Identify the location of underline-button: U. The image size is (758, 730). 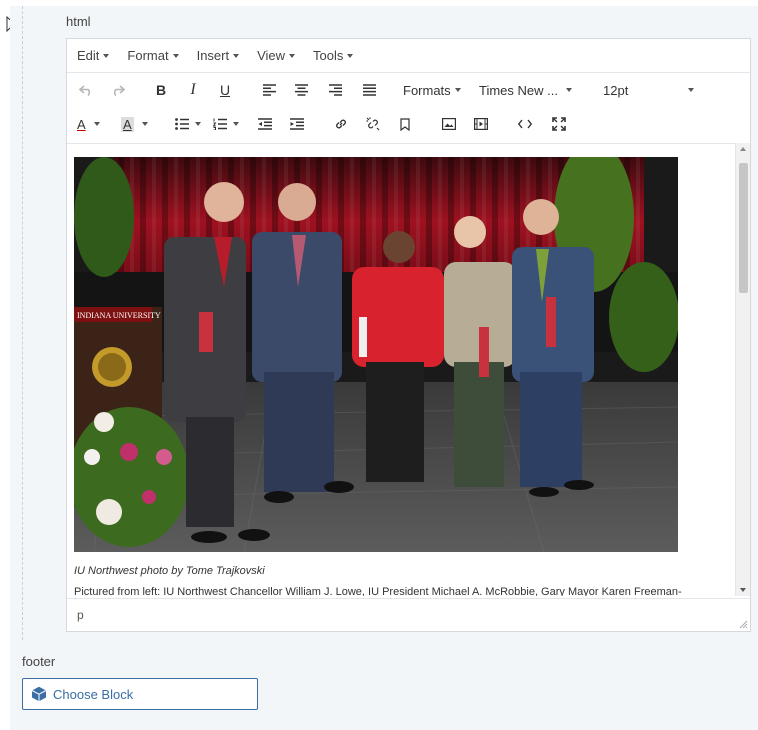
(225, 90).